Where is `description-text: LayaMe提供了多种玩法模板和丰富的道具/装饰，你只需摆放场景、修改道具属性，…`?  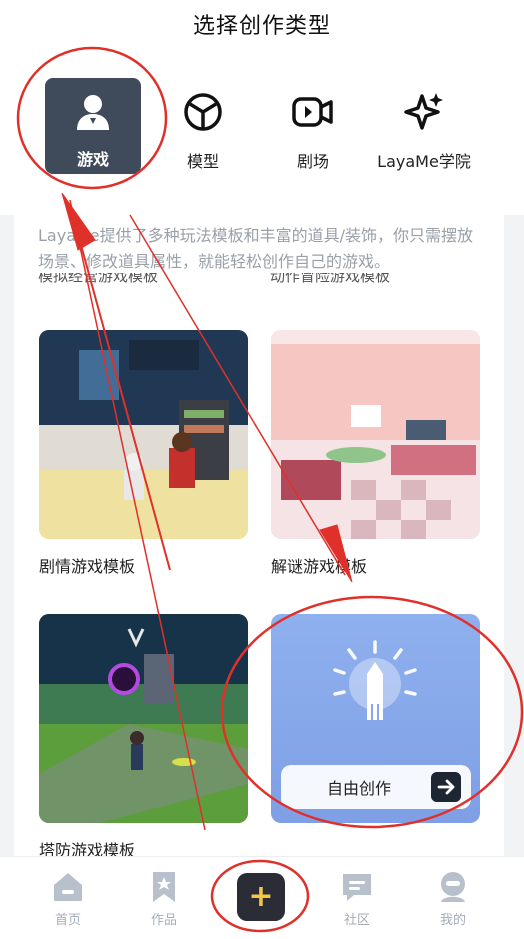 description-text: LayaMe提供了多种玩法模板和丰富的道具/装饰，你只需摆放场景、修改道具属性，… is located at coordinates (256, 248).